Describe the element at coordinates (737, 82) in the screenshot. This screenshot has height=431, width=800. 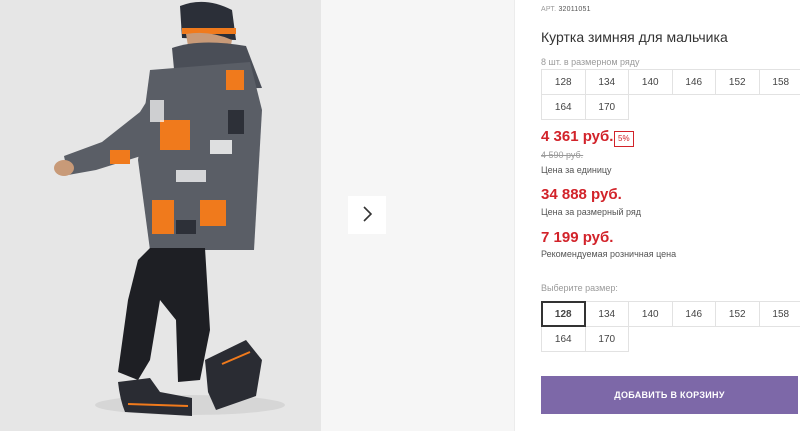
I see `pack-size-cell: 152` at that location.